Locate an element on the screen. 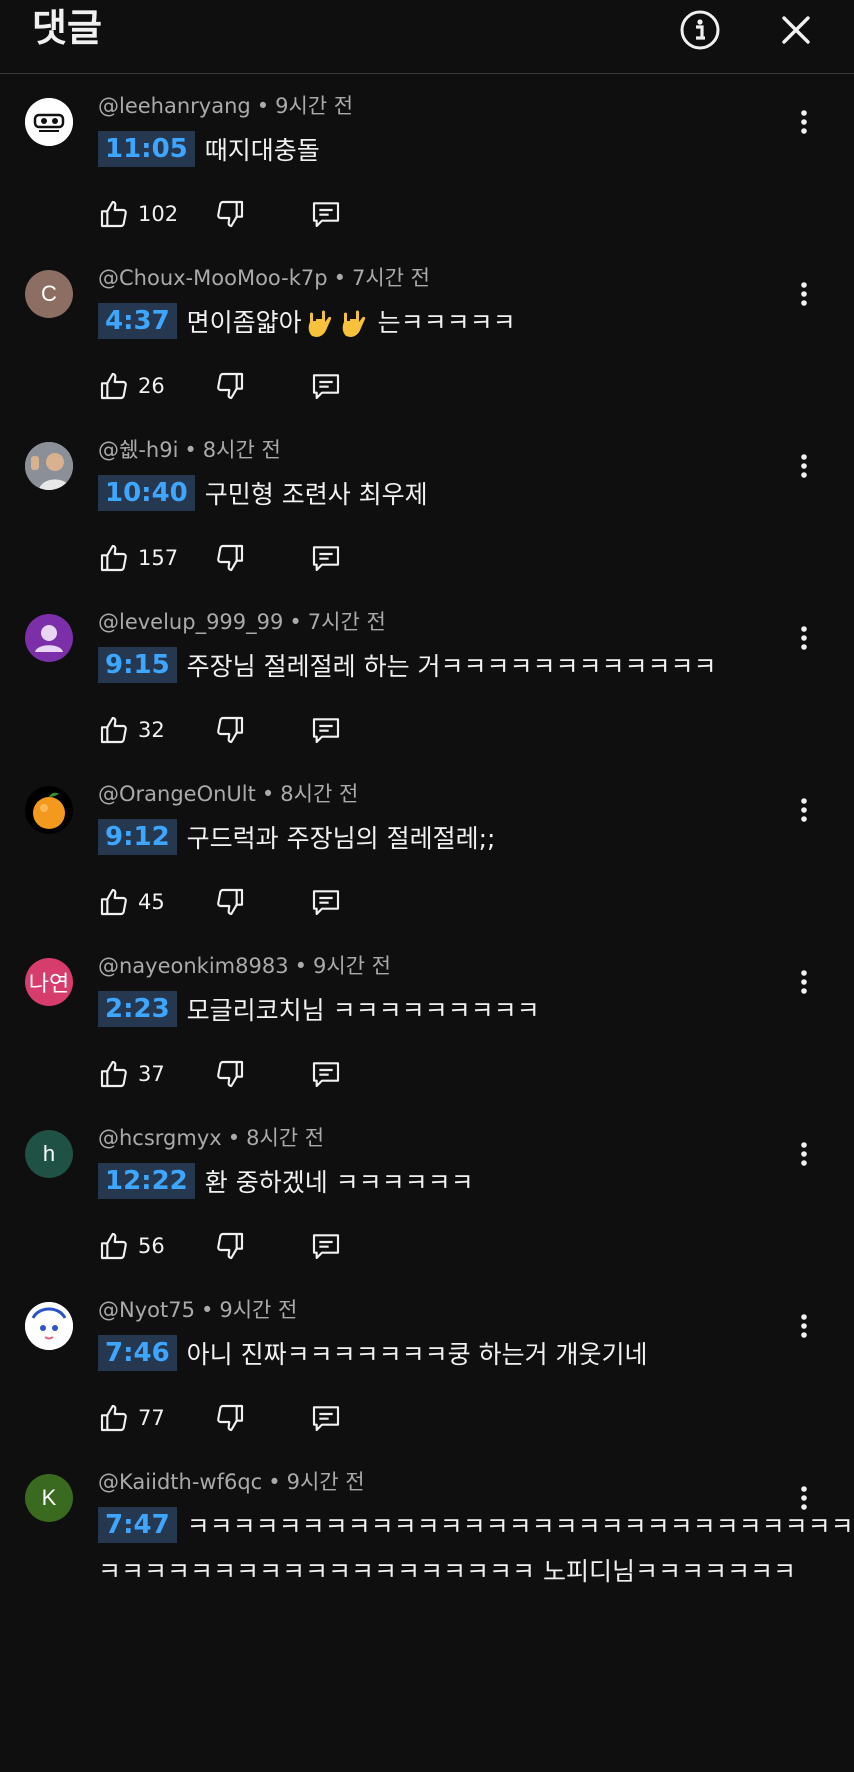 The height and width of the screenshot is (1772, 854). comment-body-line2: ㅋㅋㅋㅋㅋㅋㅋㅋㅋㅋㅋㅋㅋㅋㅋㅋㅋㅋㅋ 노피디님ㅋㅋㅋㅋㅋㅋㅋ is located at coordinates (447, 1571).